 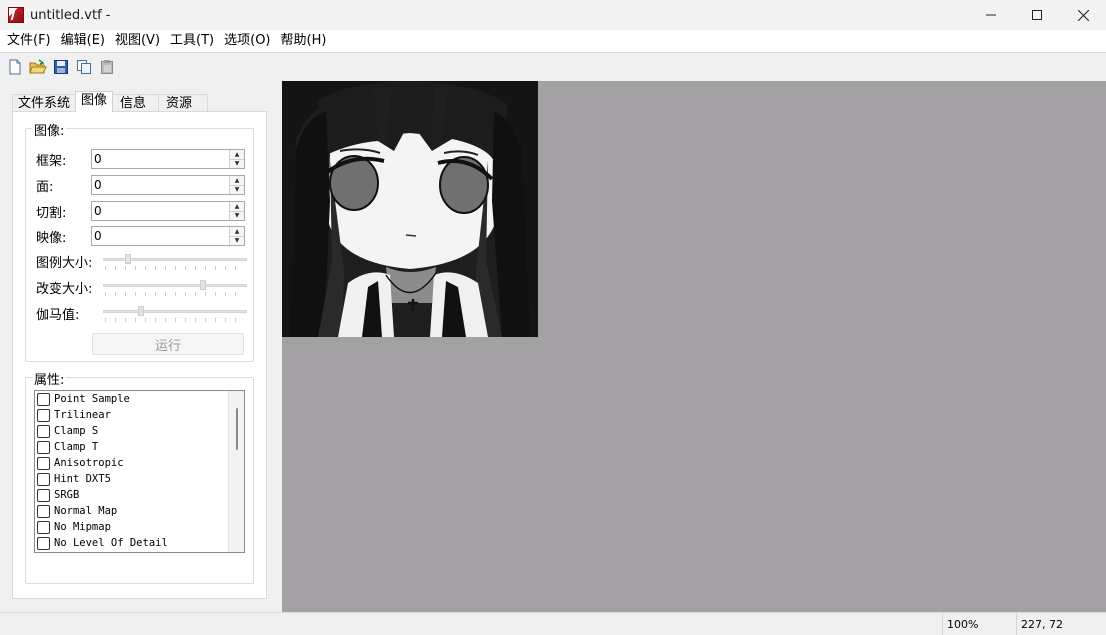 I want to click on tab-info: 信息, so click(x=136, y=103).